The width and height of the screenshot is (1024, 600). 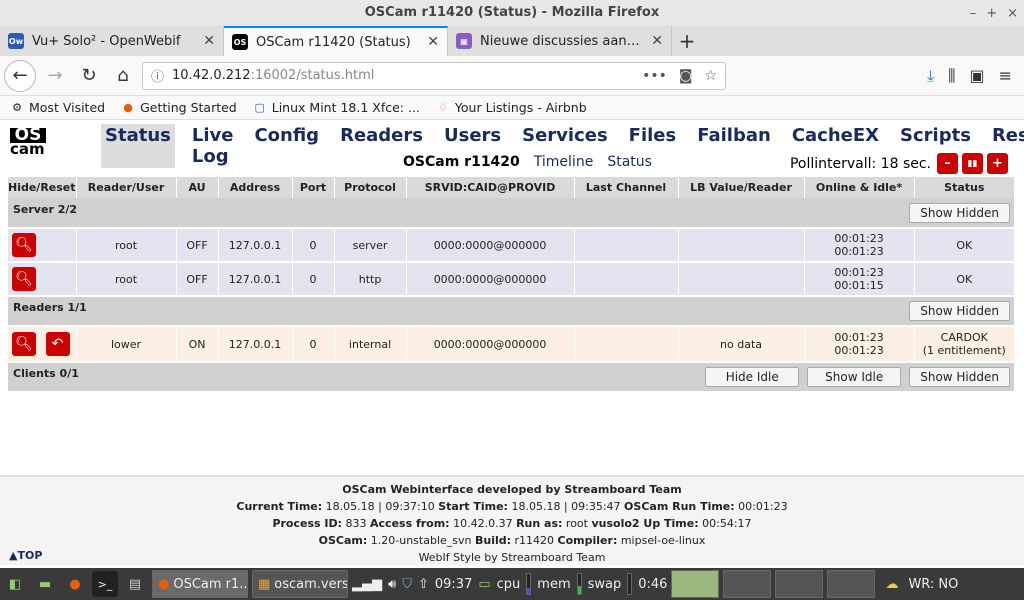 What do you see at coordinates (197, 245) in the screenshot?
I see `cell-au: OFF` at bounding box center [197, 245].